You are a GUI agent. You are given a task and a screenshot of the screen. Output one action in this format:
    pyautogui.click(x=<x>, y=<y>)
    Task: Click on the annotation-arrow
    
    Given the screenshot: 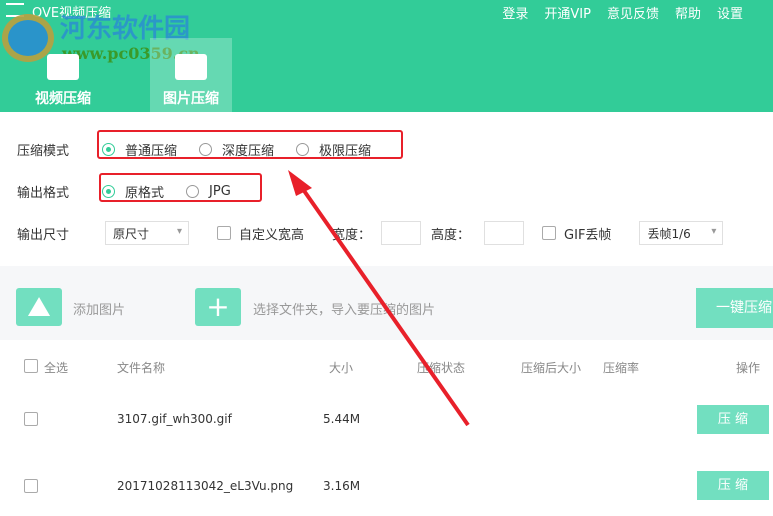 What is the action you would take?
    pyautogui.click(x=379, y=298)
    